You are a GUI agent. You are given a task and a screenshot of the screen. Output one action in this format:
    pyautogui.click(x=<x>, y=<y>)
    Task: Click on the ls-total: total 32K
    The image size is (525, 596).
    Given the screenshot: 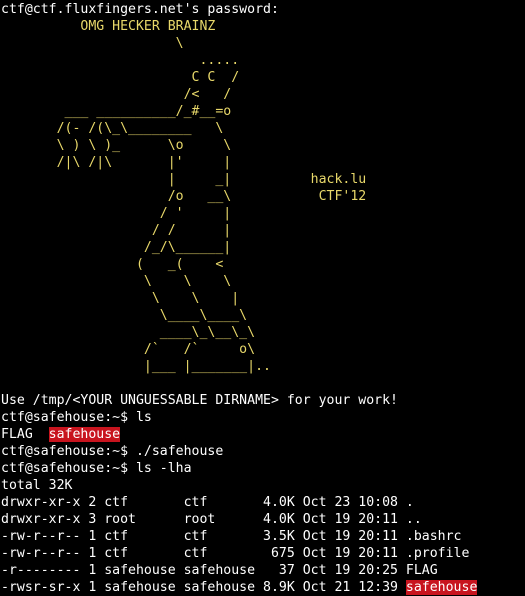 What is the action you would take?
    pyautogui.click(x=37, y=485)
    